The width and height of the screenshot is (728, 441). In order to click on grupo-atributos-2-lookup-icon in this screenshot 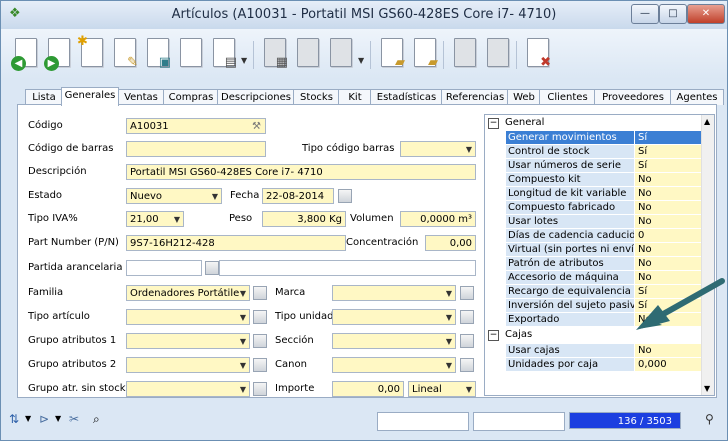, I will do `click(260, 365)`.